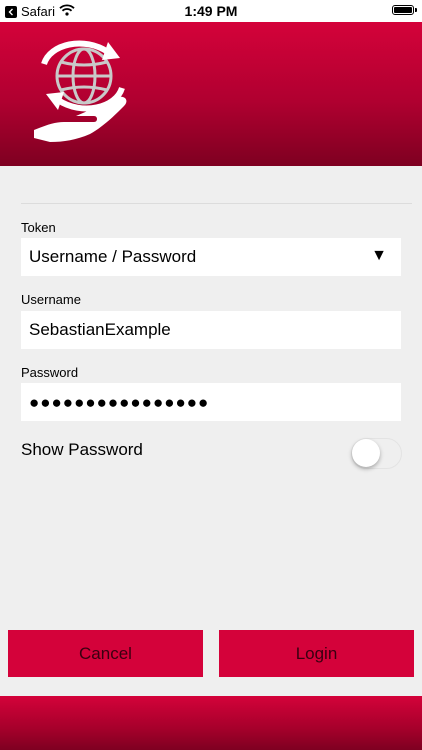 This screenshot has height=750, width=422. I want to click on status-bar: Safari 1:49 PM, so click(211, 11).